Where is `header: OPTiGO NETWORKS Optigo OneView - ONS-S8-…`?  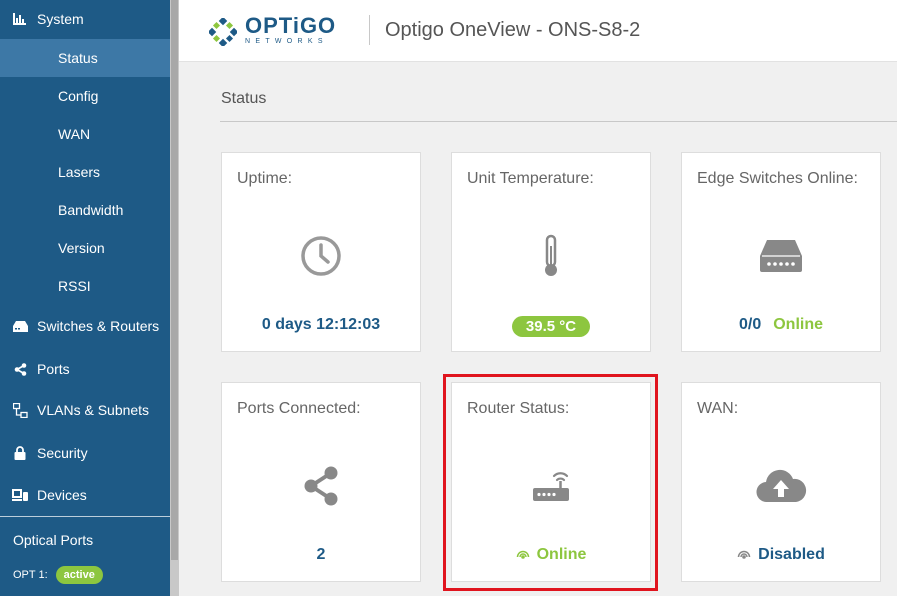
header: OPTiGO NETWORKS Optigo OneView - ONS-S8-… is located at coordinates (538, 31).